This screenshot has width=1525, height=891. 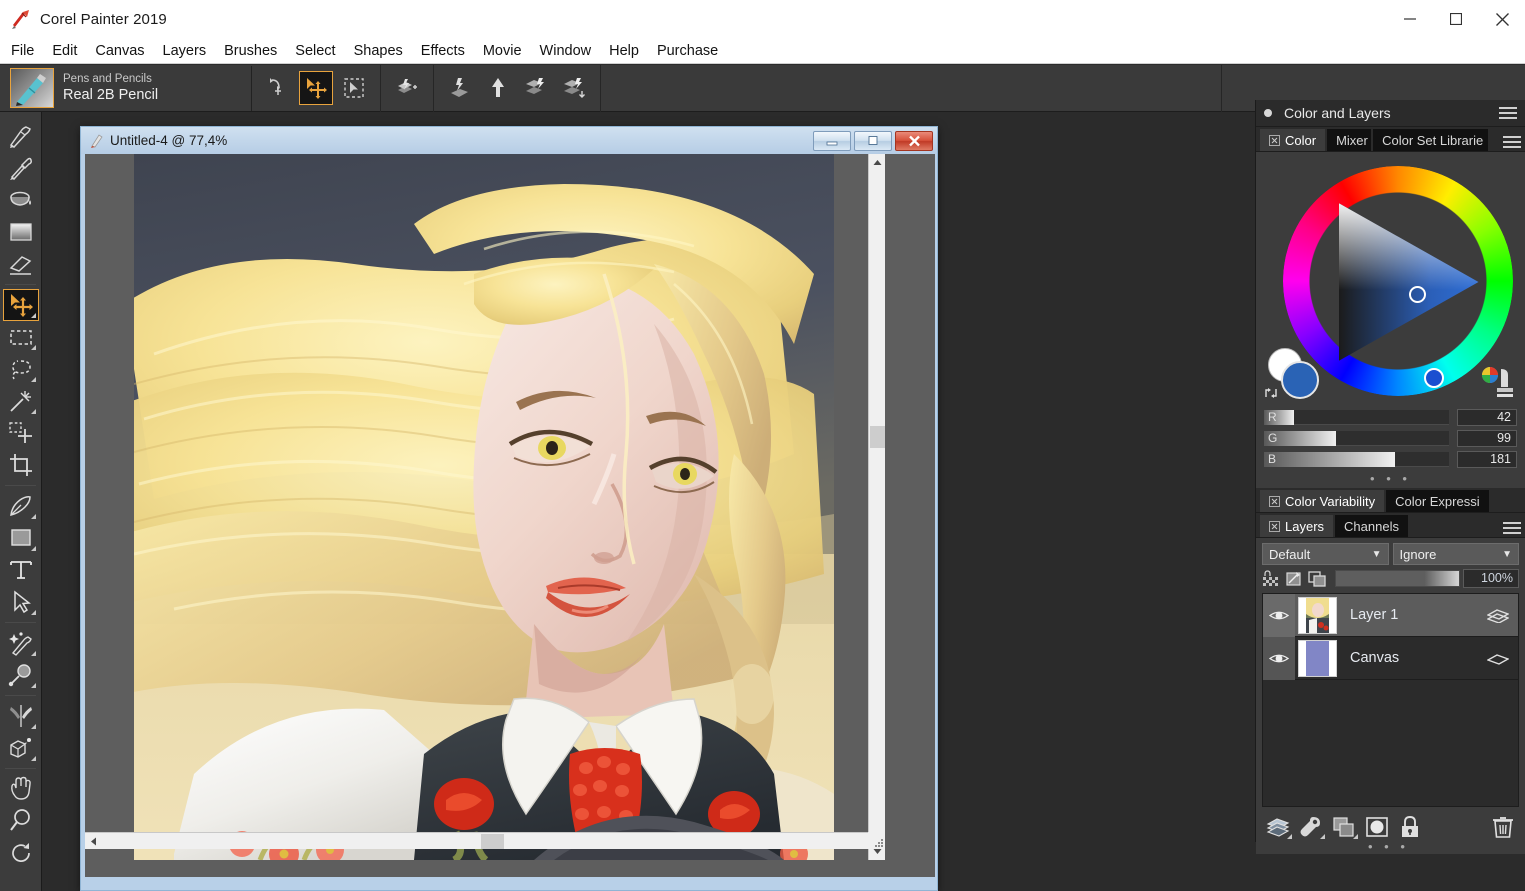 I want to click on doc-restore-icon, so click(x=873, y=140).